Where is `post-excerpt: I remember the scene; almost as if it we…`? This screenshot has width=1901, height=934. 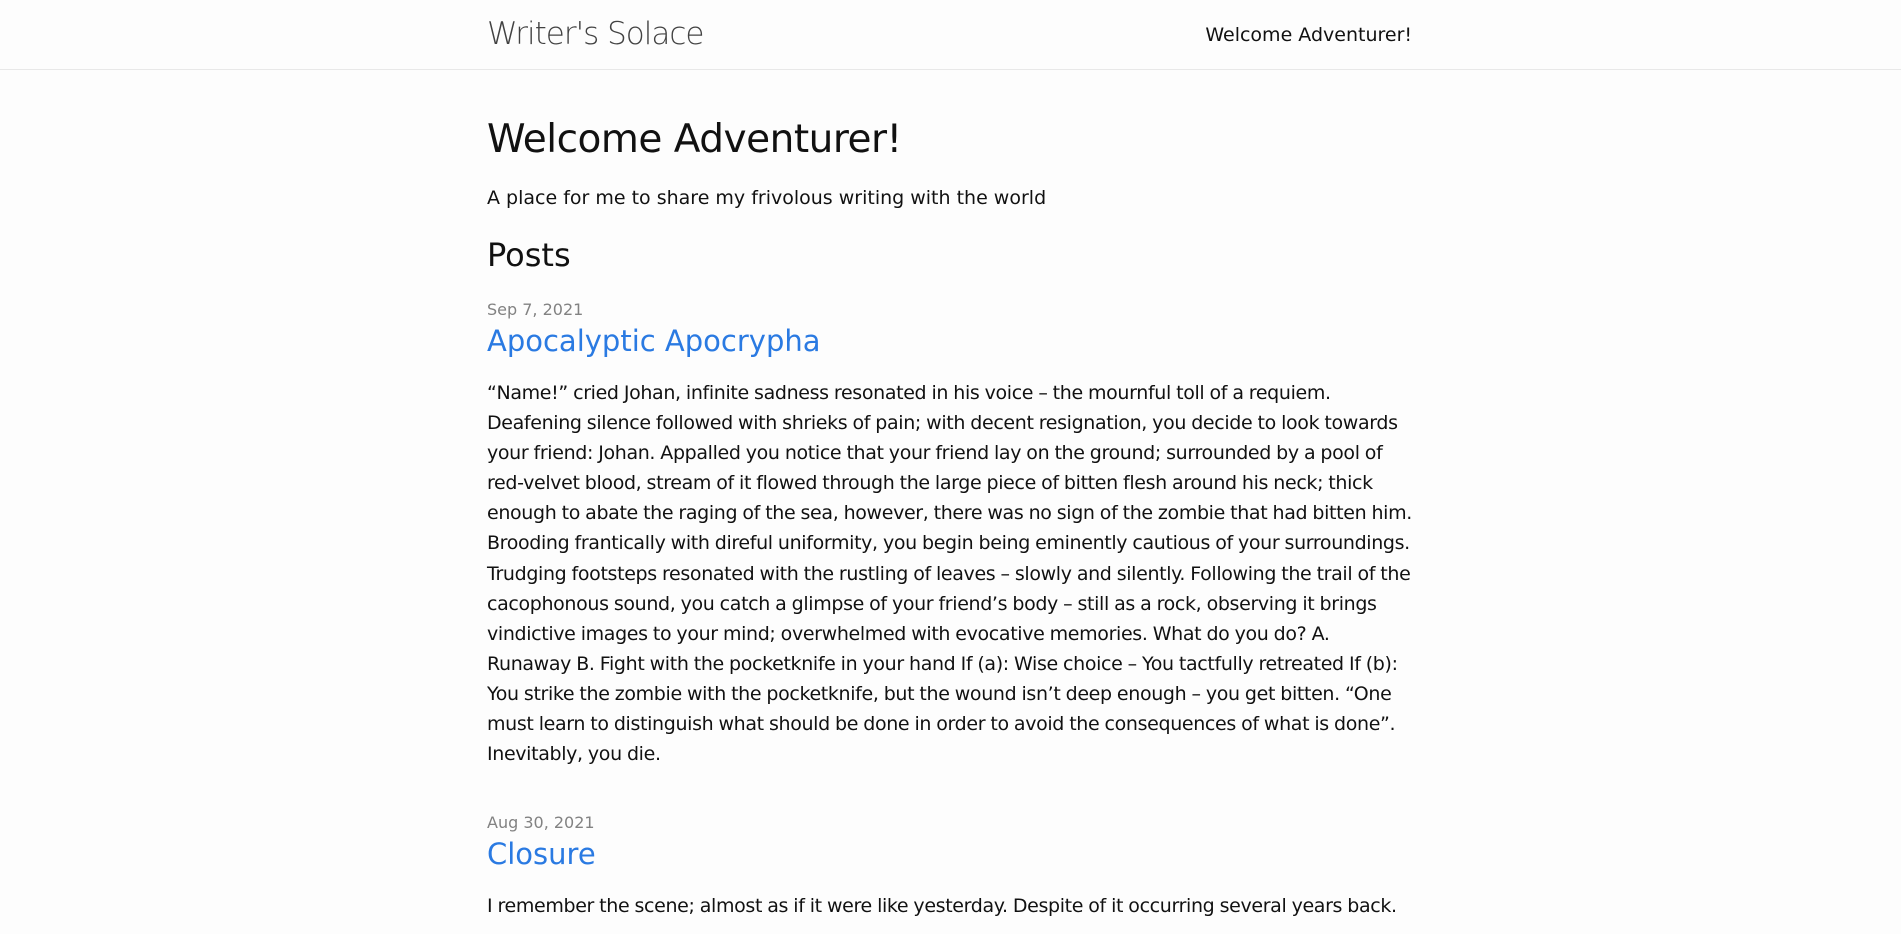 post-excerpt: I remember the scene; almost as if it we… is located at coordinates (942, 906).